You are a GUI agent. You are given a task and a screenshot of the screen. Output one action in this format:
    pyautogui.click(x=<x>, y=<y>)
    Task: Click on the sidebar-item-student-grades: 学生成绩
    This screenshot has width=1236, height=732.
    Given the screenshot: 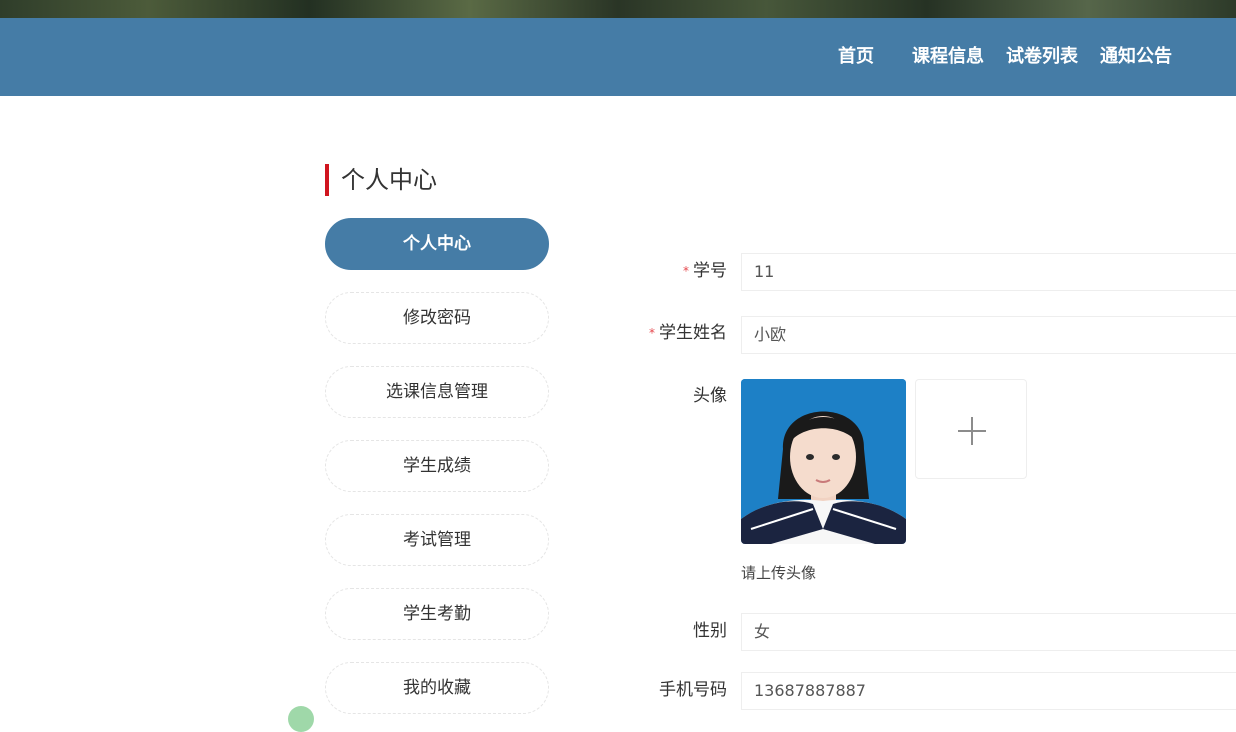 What is the action you would take?
    pyautogui.click(x=437, y=466)
    